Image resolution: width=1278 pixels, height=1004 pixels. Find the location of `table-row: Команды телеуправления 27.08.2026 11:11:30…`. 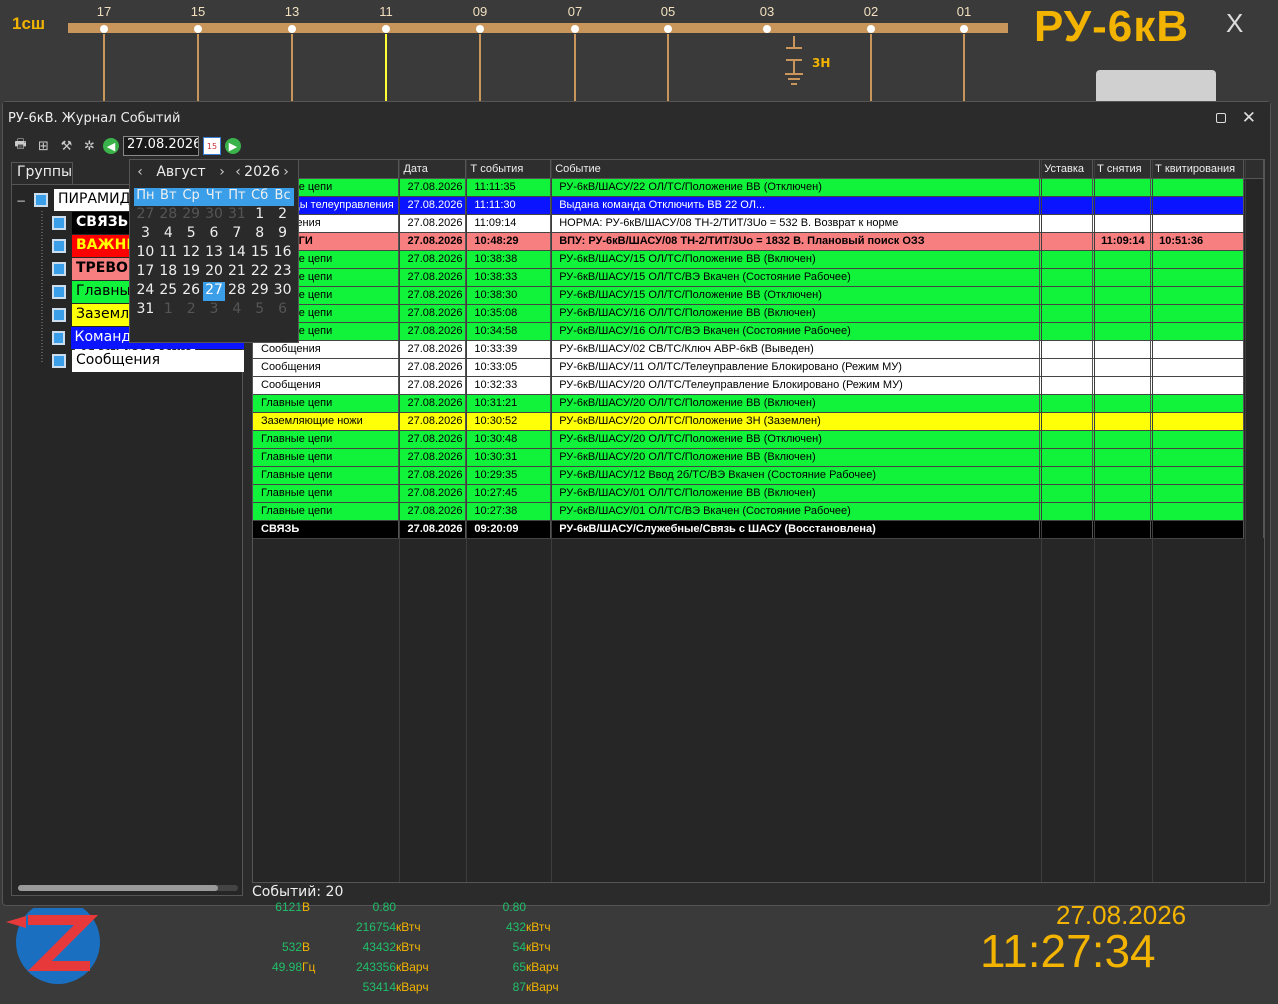

table-row: Команды телеуправления 27.08.2026 11:11:30… is located at coordinates (758, 205).